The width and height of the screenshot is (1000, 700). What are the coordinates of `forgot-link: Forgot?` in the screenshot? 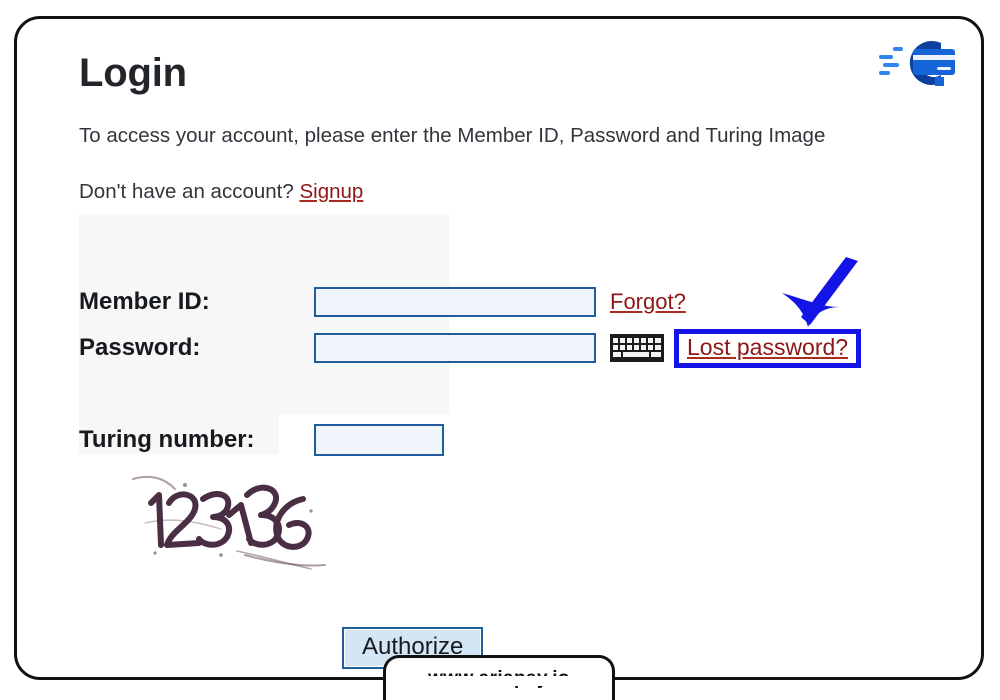 It's located at (648, 302).